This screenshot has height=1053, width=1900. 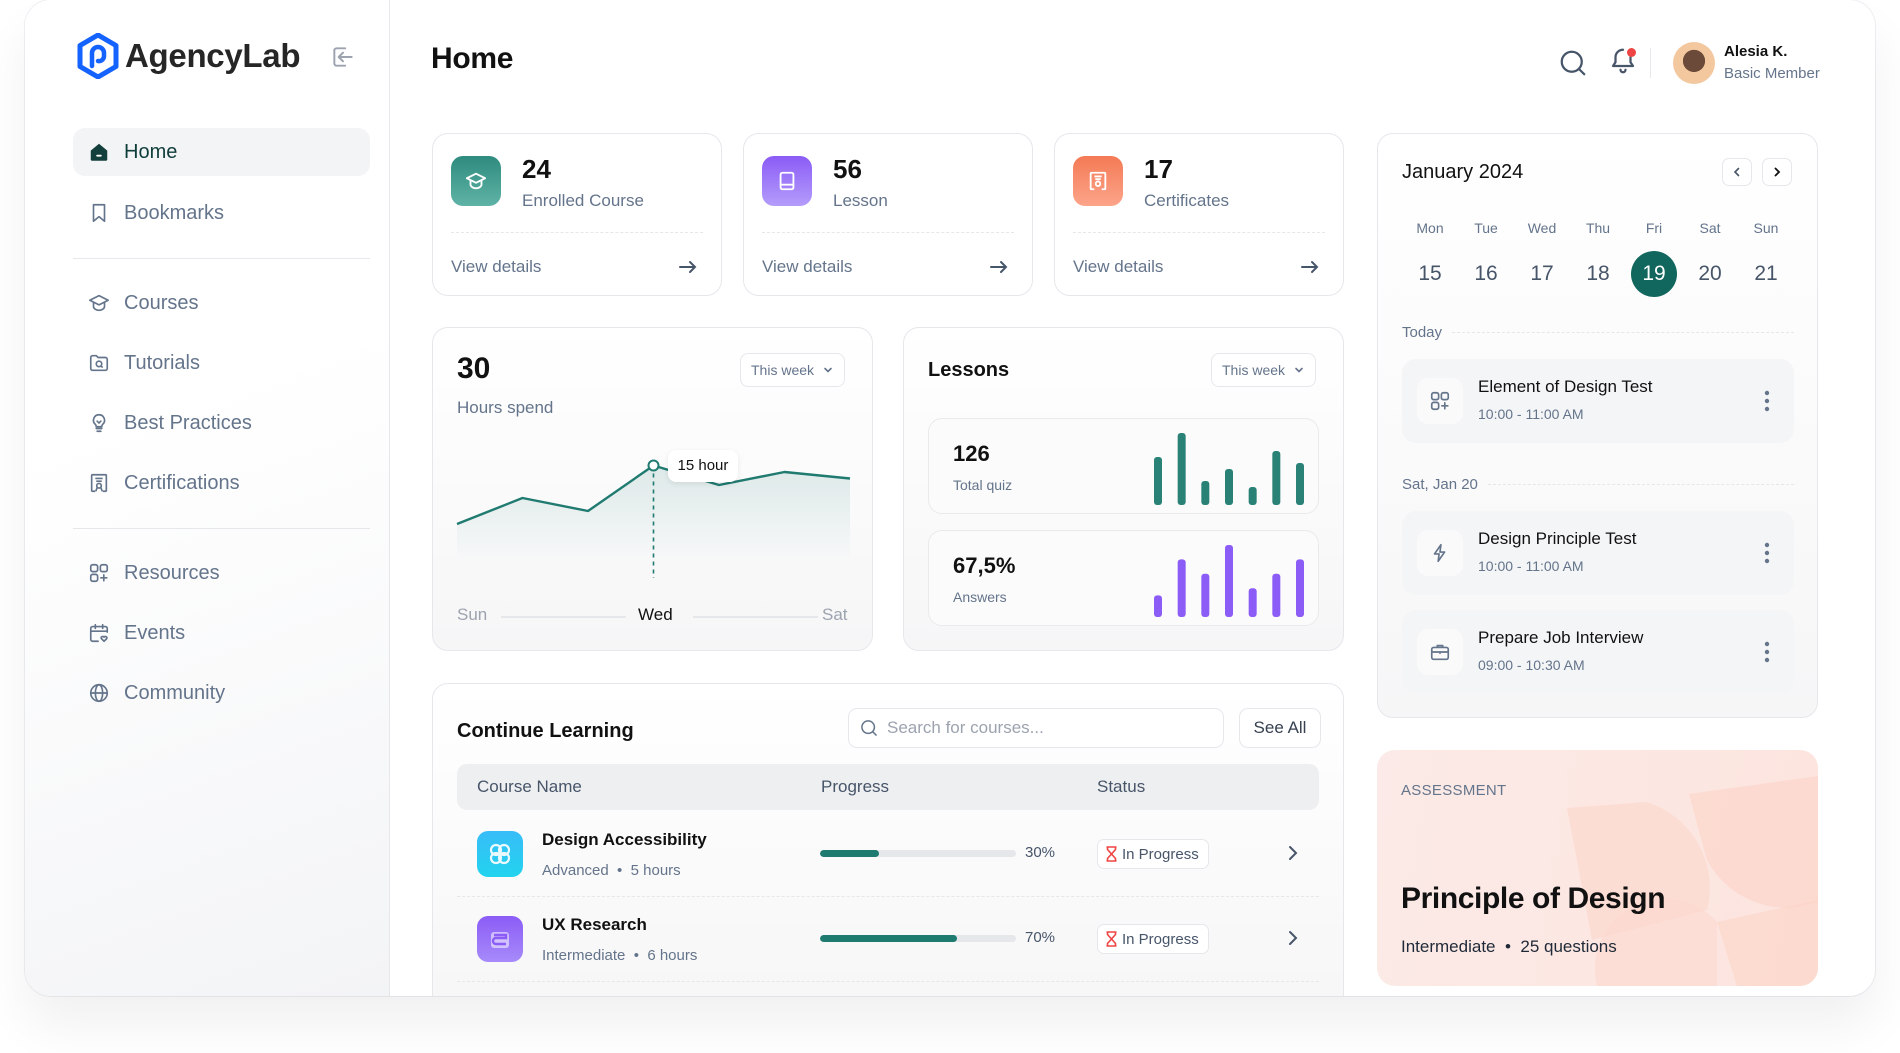 I want to click on assessment-title: Principle of Design, so click(x=1533, y=898).